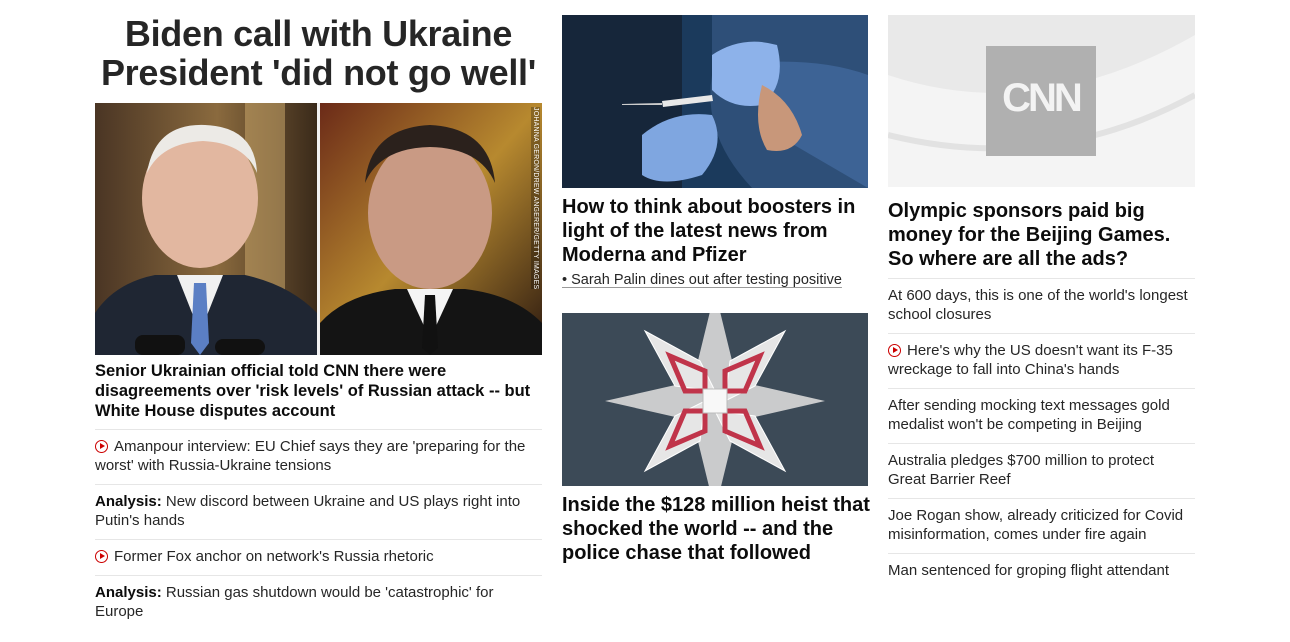 The height and width of the screenshot is (642, 1290). Describe the element at coordinates (1042, 98) in the screenshot. I see `cnn-logo-text: CNN` at that location.